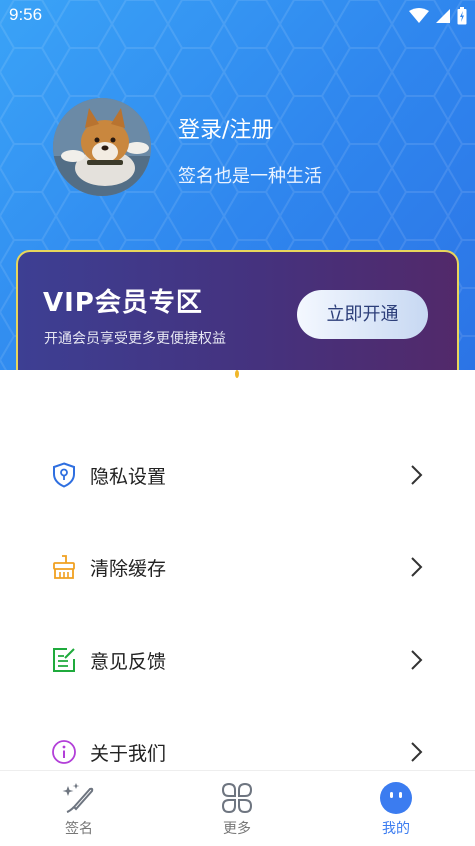 The width and height of the screenshot is (475, 846). What do you see at coordinates (64, 567) in the screenshot?
I see `broom-icon` at bounding box center [64, 567].